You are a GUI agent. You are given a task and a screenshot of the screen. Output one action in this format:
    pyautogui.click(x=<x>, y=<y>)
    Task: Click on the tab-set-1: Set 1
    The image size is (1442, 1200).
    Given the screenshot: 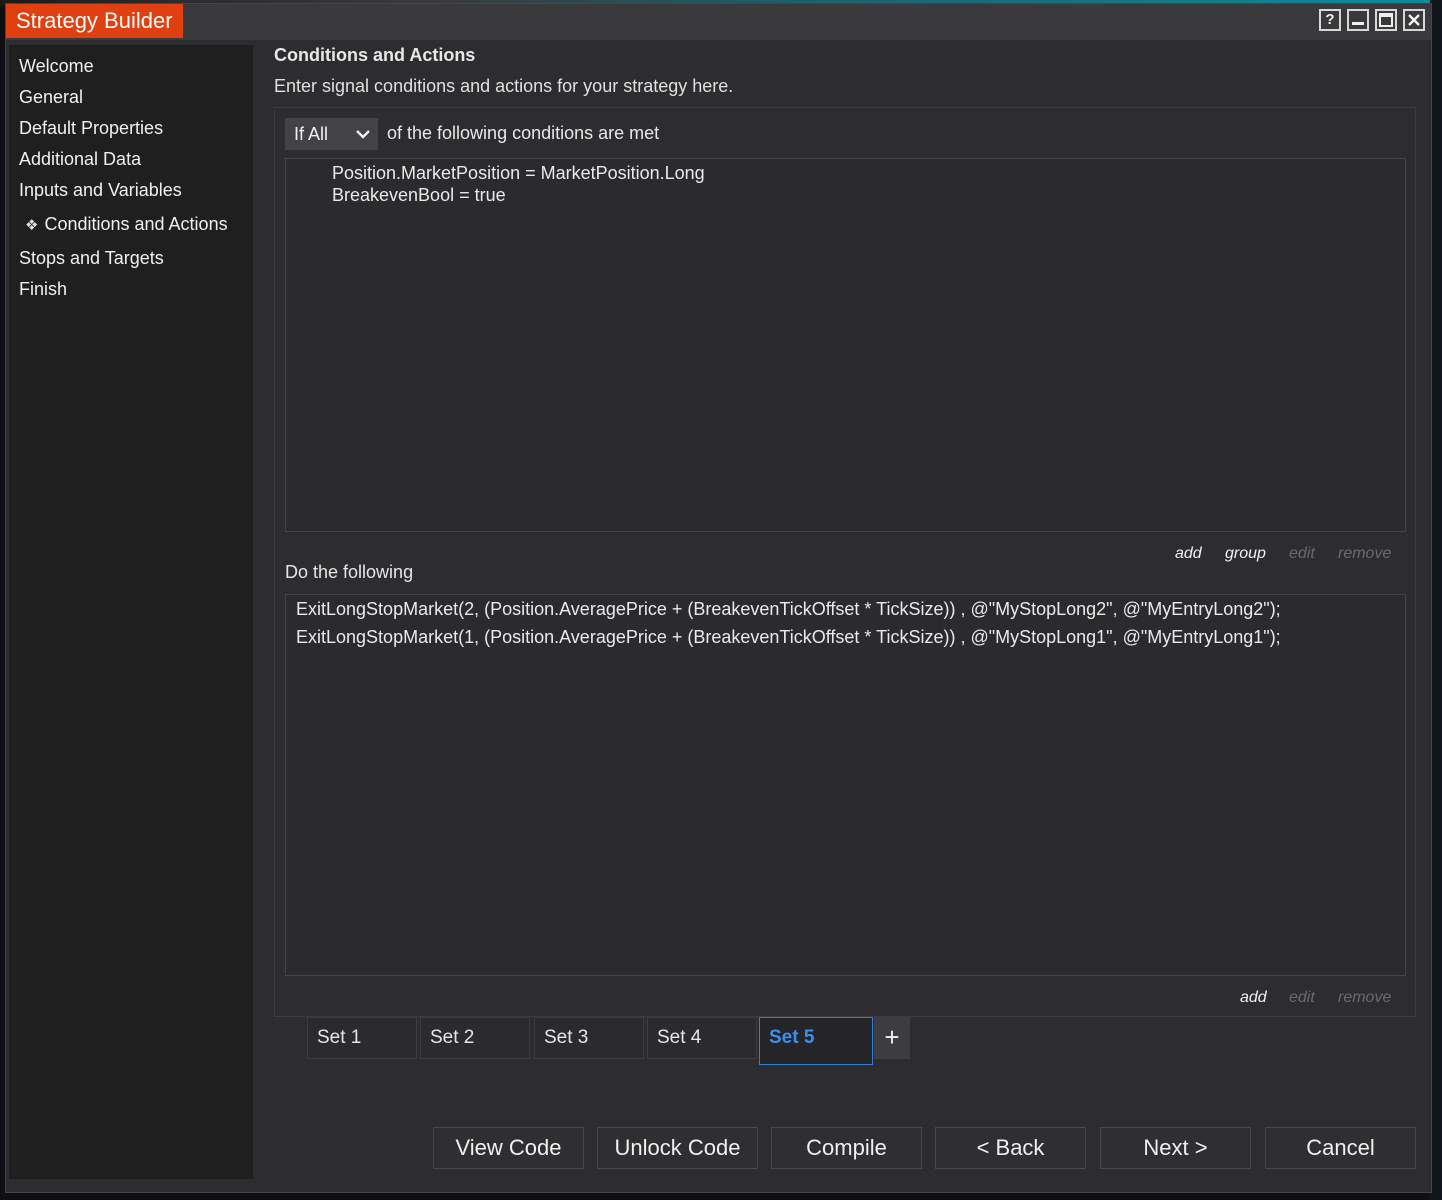 What is the action you would take?
    pyautogui.click(x=362, y=1038)
    